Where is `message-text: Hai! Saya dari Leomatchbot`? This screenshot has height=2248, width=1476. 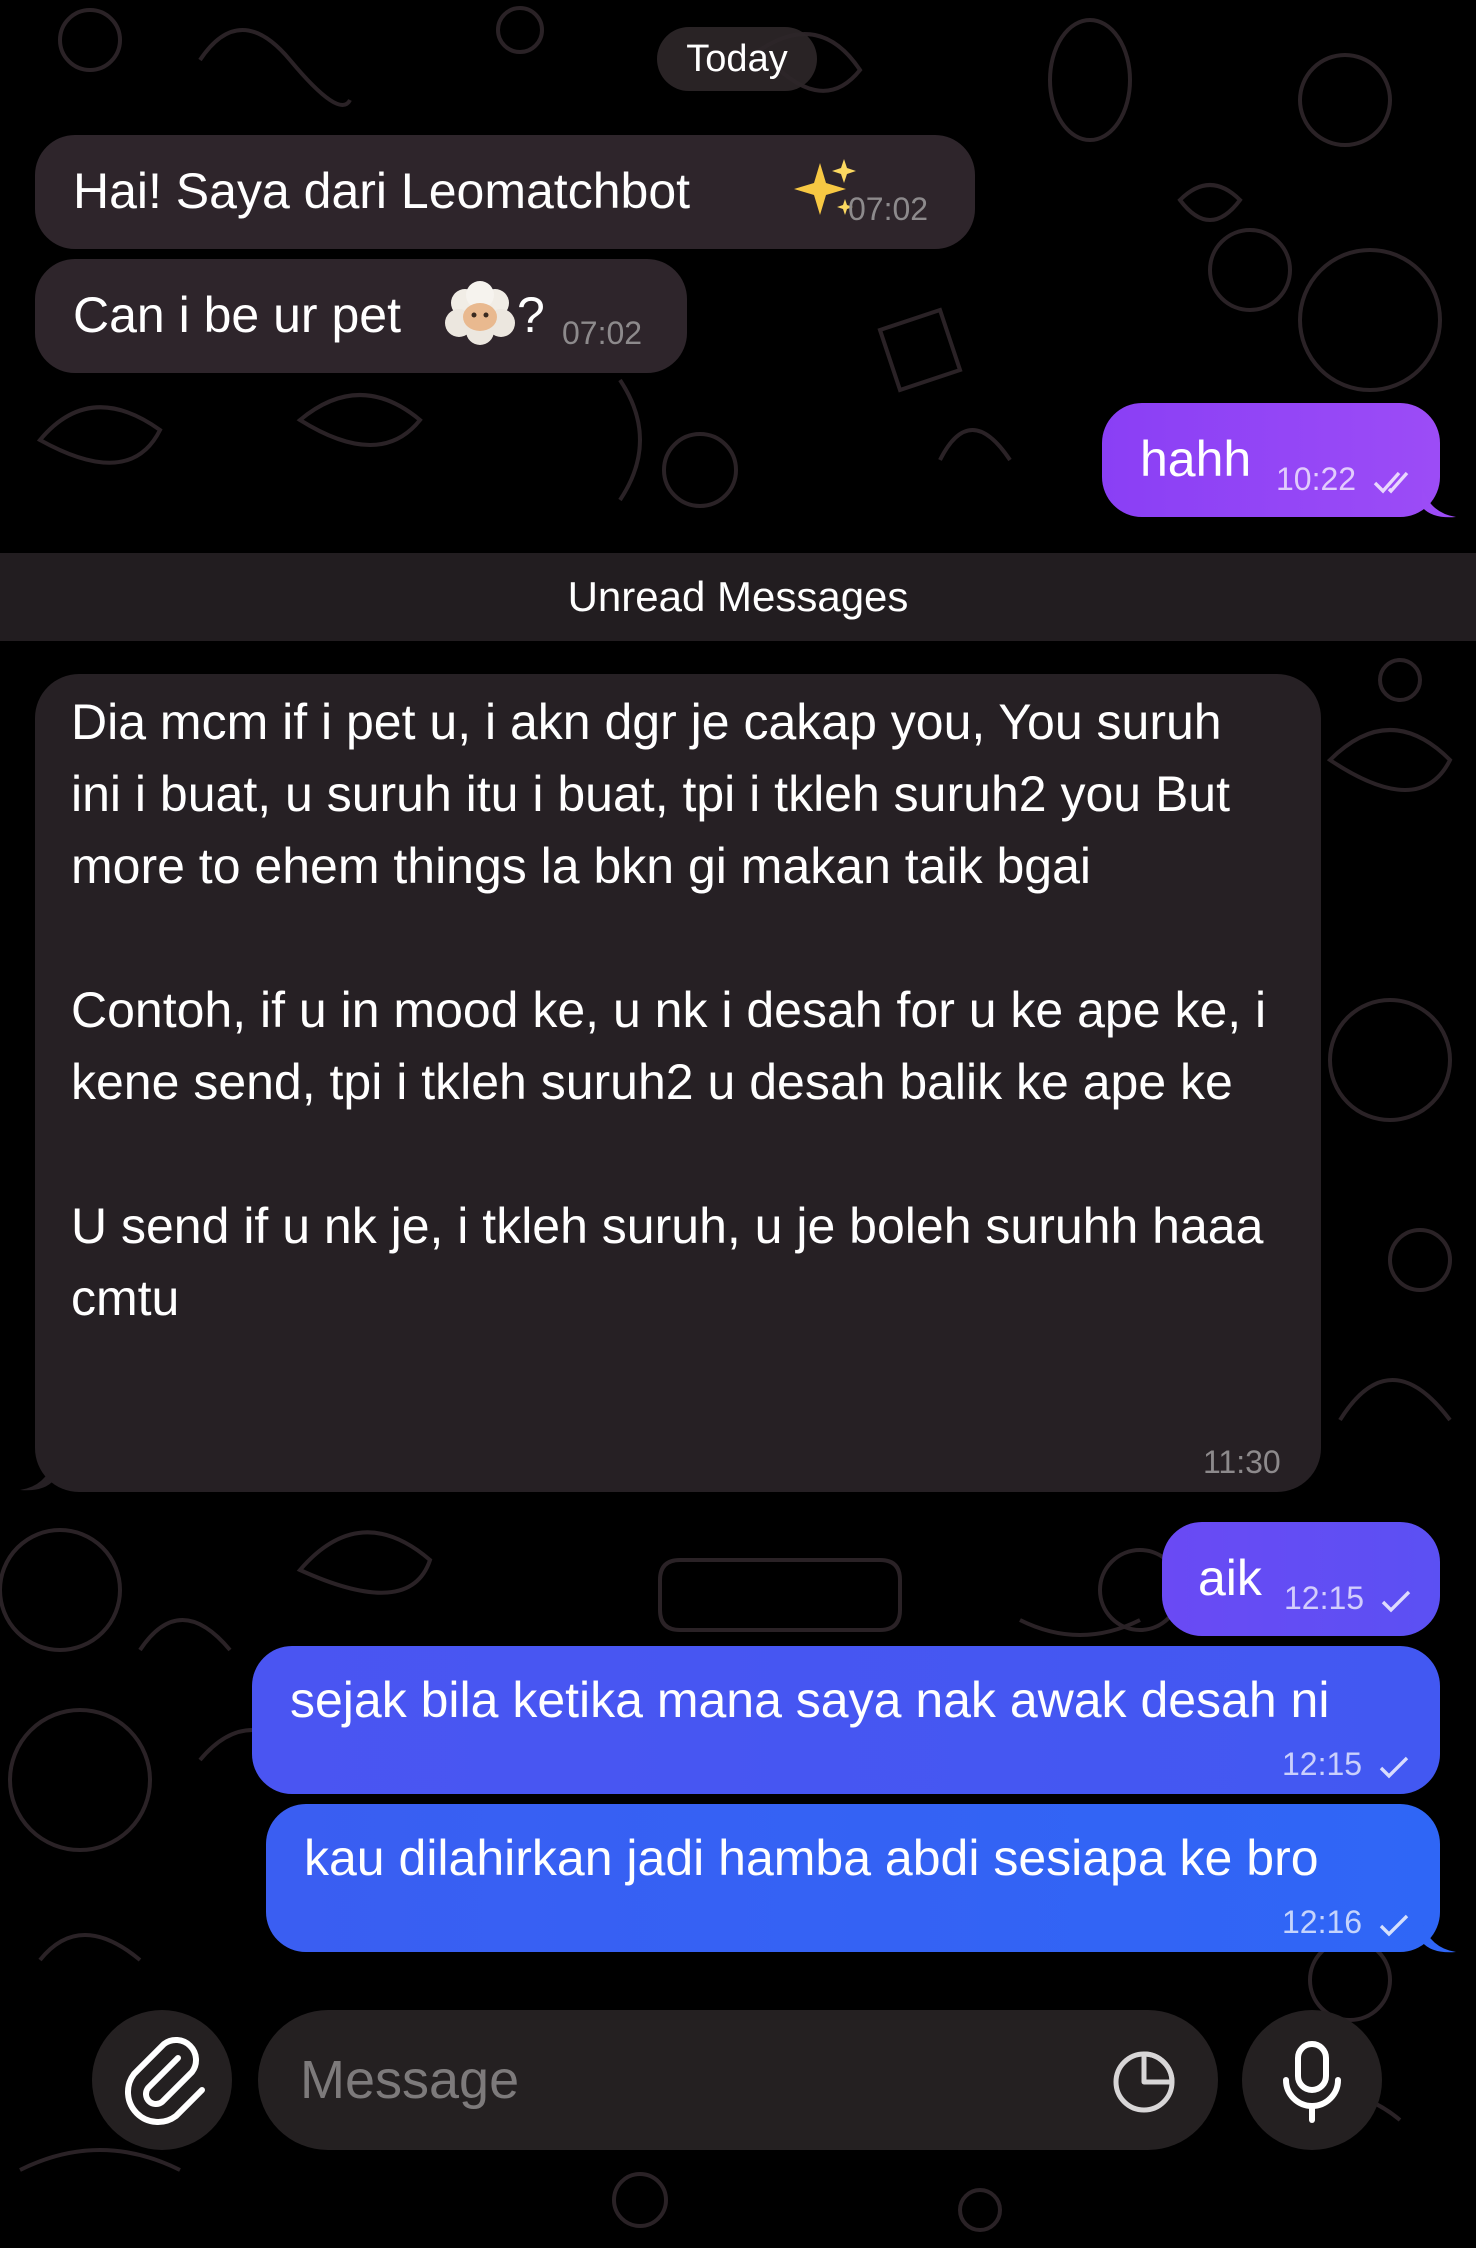 message-text: Hai! Saya dari Leomatchbot is located at coordinates (382, 191).